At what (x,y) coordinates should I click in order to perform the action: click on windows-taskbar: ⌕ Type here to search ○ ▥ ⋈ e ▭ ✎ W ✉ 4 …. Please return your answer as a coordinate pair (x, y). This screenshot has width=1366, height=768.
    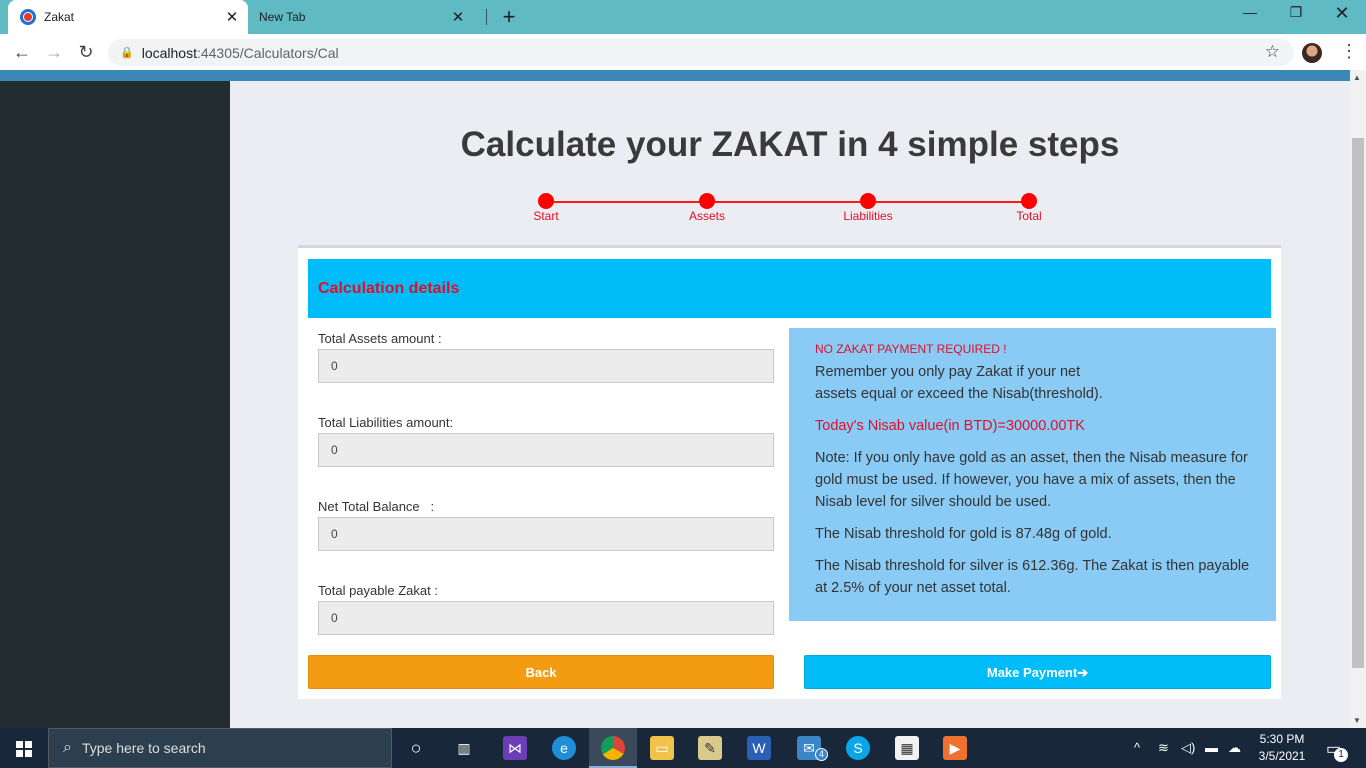
    Looking at the image, I should click on (683, 748).